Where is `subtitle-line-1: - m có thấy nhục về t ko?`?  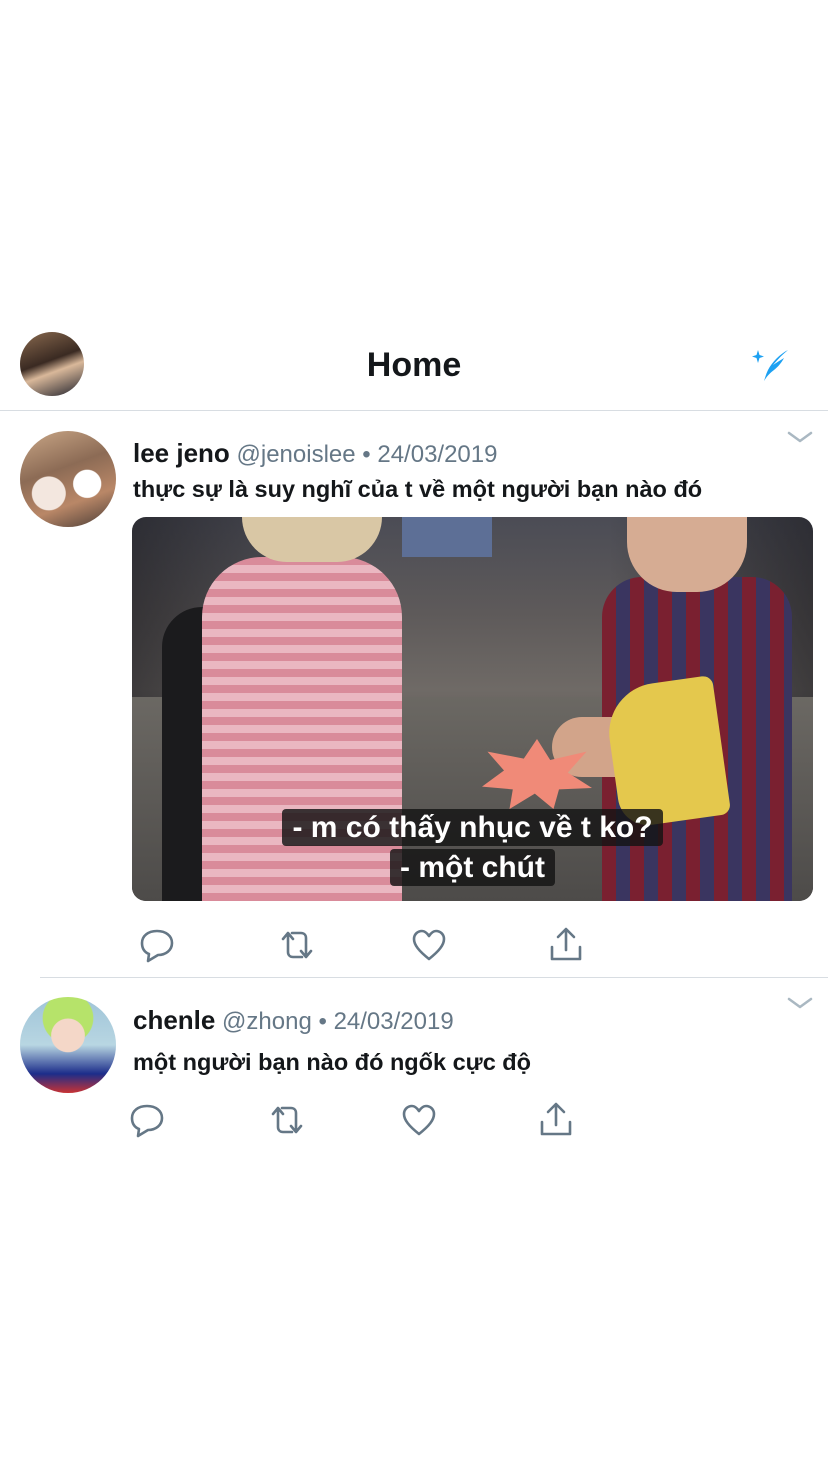 subtitle-line-1: - m có thấy nhục về t ko? is located at coordinates (472, 827).